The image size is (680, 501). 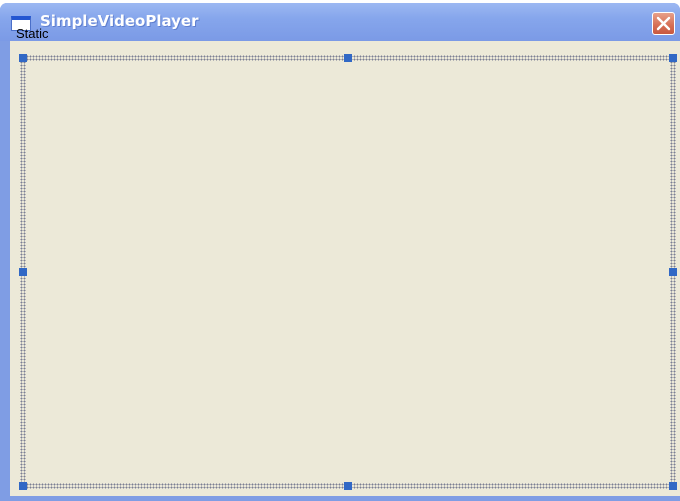 I want to click on resize-handle-left, so click(x=23, y=272).